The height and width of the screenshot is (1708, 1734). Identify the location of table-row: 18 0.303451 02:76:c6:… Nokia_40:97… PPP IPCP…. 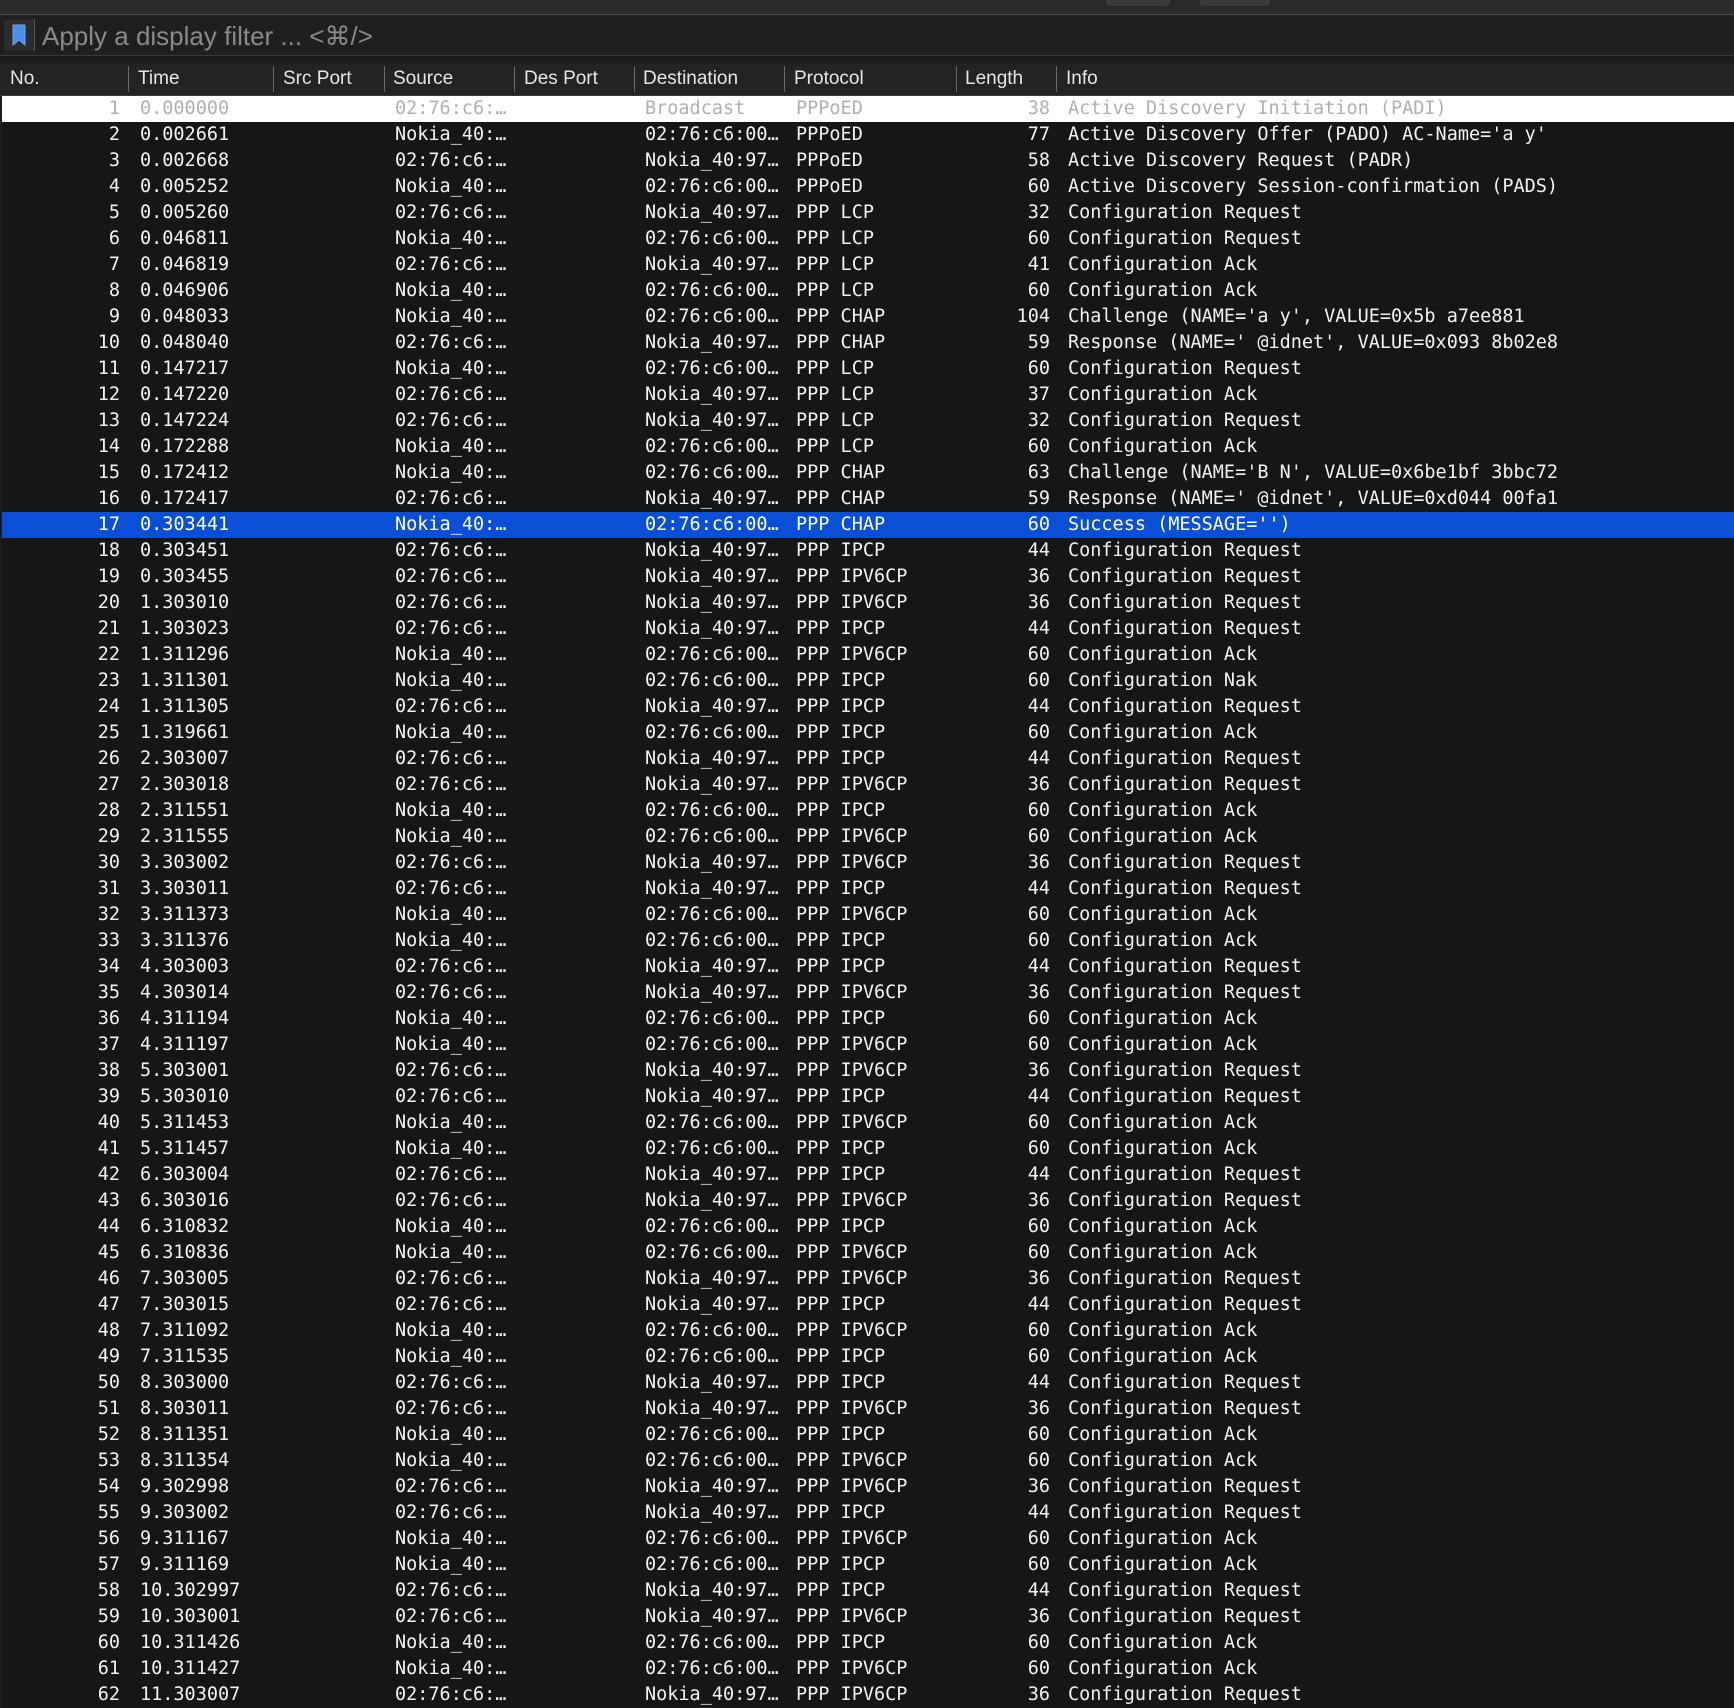
(868, 551).